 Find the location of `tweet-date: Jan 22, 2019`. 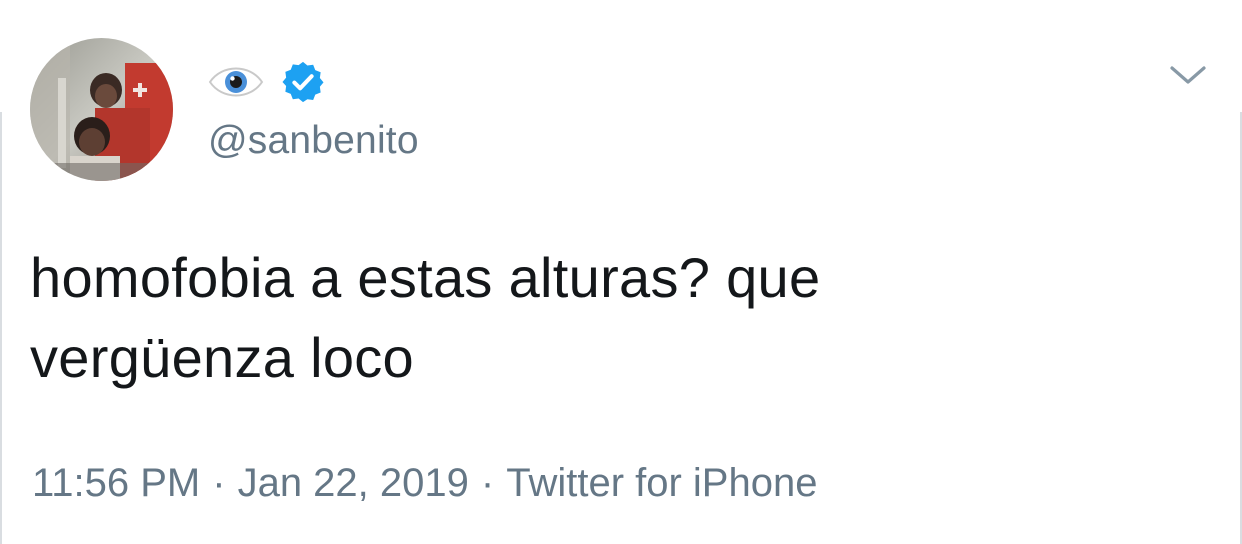

tweet-date: Jan 22, 2019 is located at coordinates (353, 483).